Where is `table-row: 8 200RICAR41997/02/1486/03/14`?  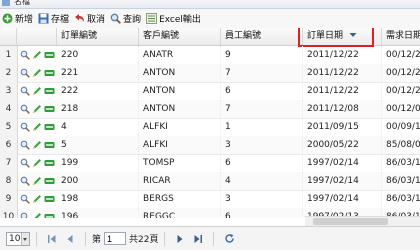
table-row: 8 200RICAR41997/02/1486/03/14 is located at coordinates (210, 181).